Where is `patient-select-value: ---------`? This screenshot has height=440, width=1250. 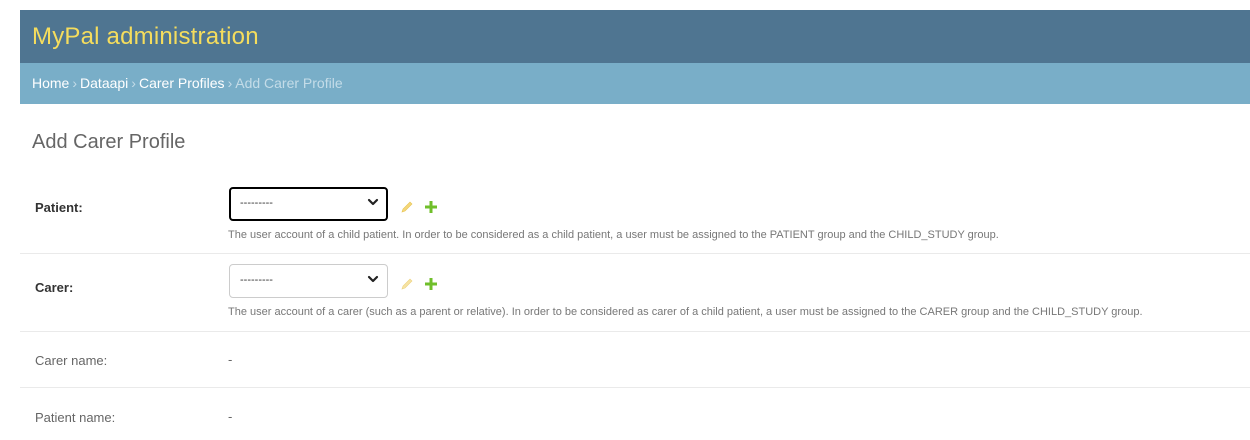 patient-select-value: --------- is located at coordinates (256, 203).